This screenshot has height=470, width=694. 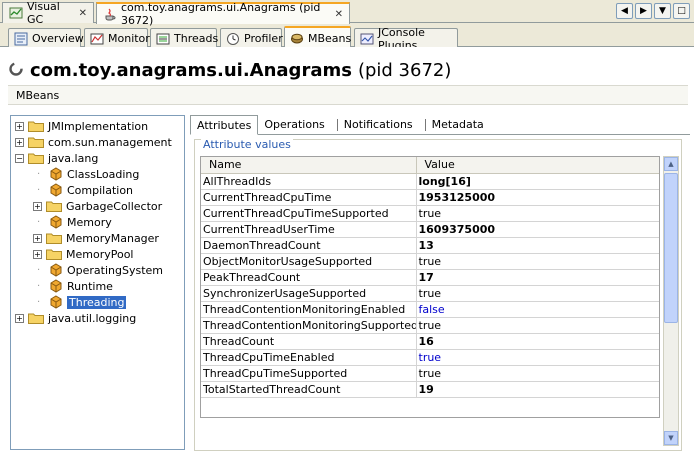 I want to click on table-row: ThreadContentionMonitoringEnabled false, so click(x=430, y=309).